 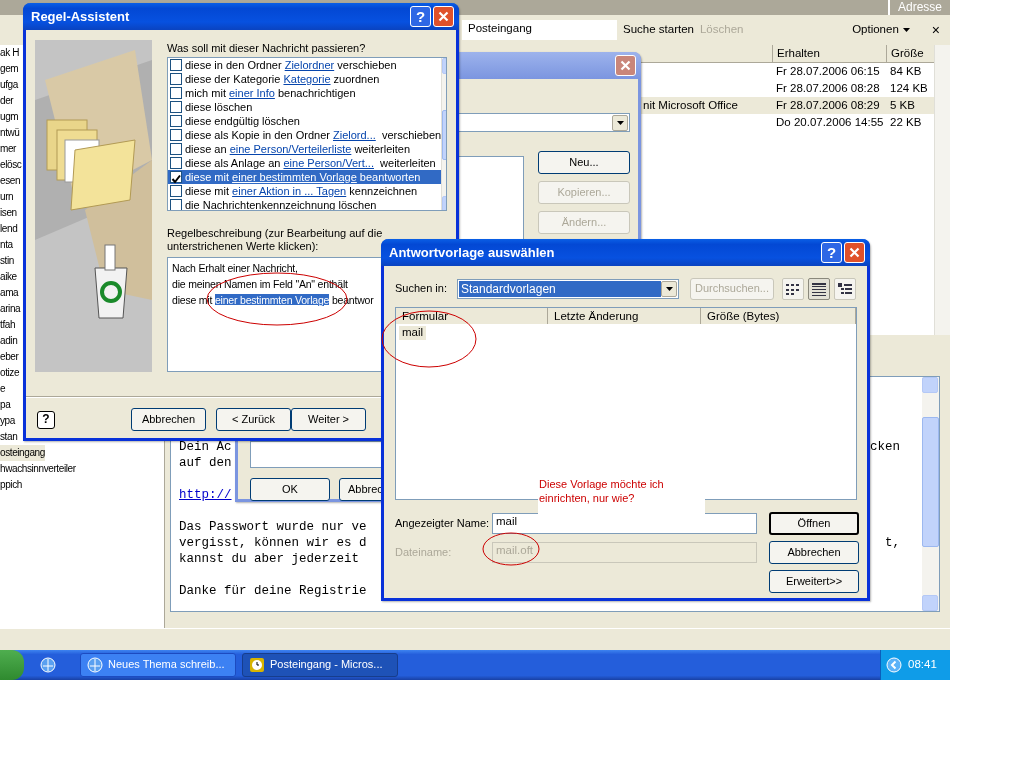 I want to click on folder-item: der, so click(x=7, y=101).